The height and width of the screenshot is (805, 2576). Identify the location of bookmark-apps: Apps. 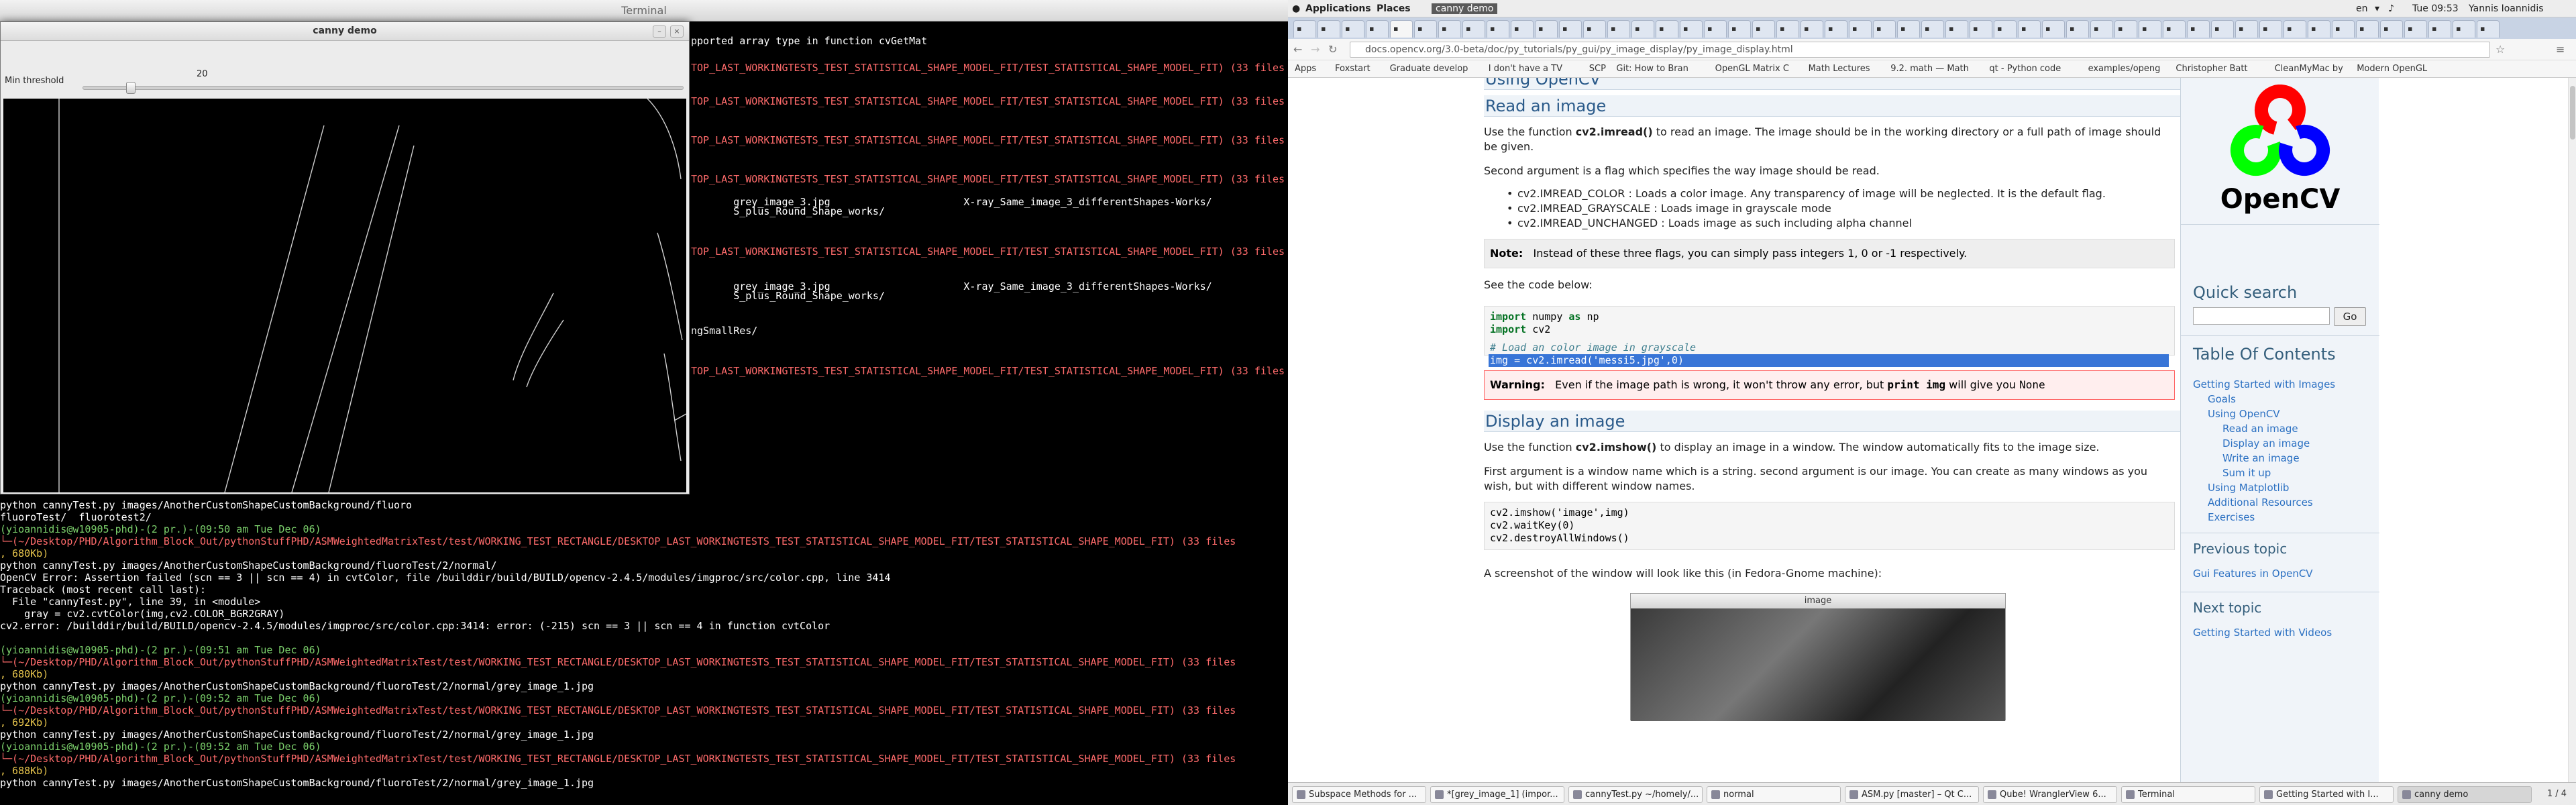
(1305, 69).